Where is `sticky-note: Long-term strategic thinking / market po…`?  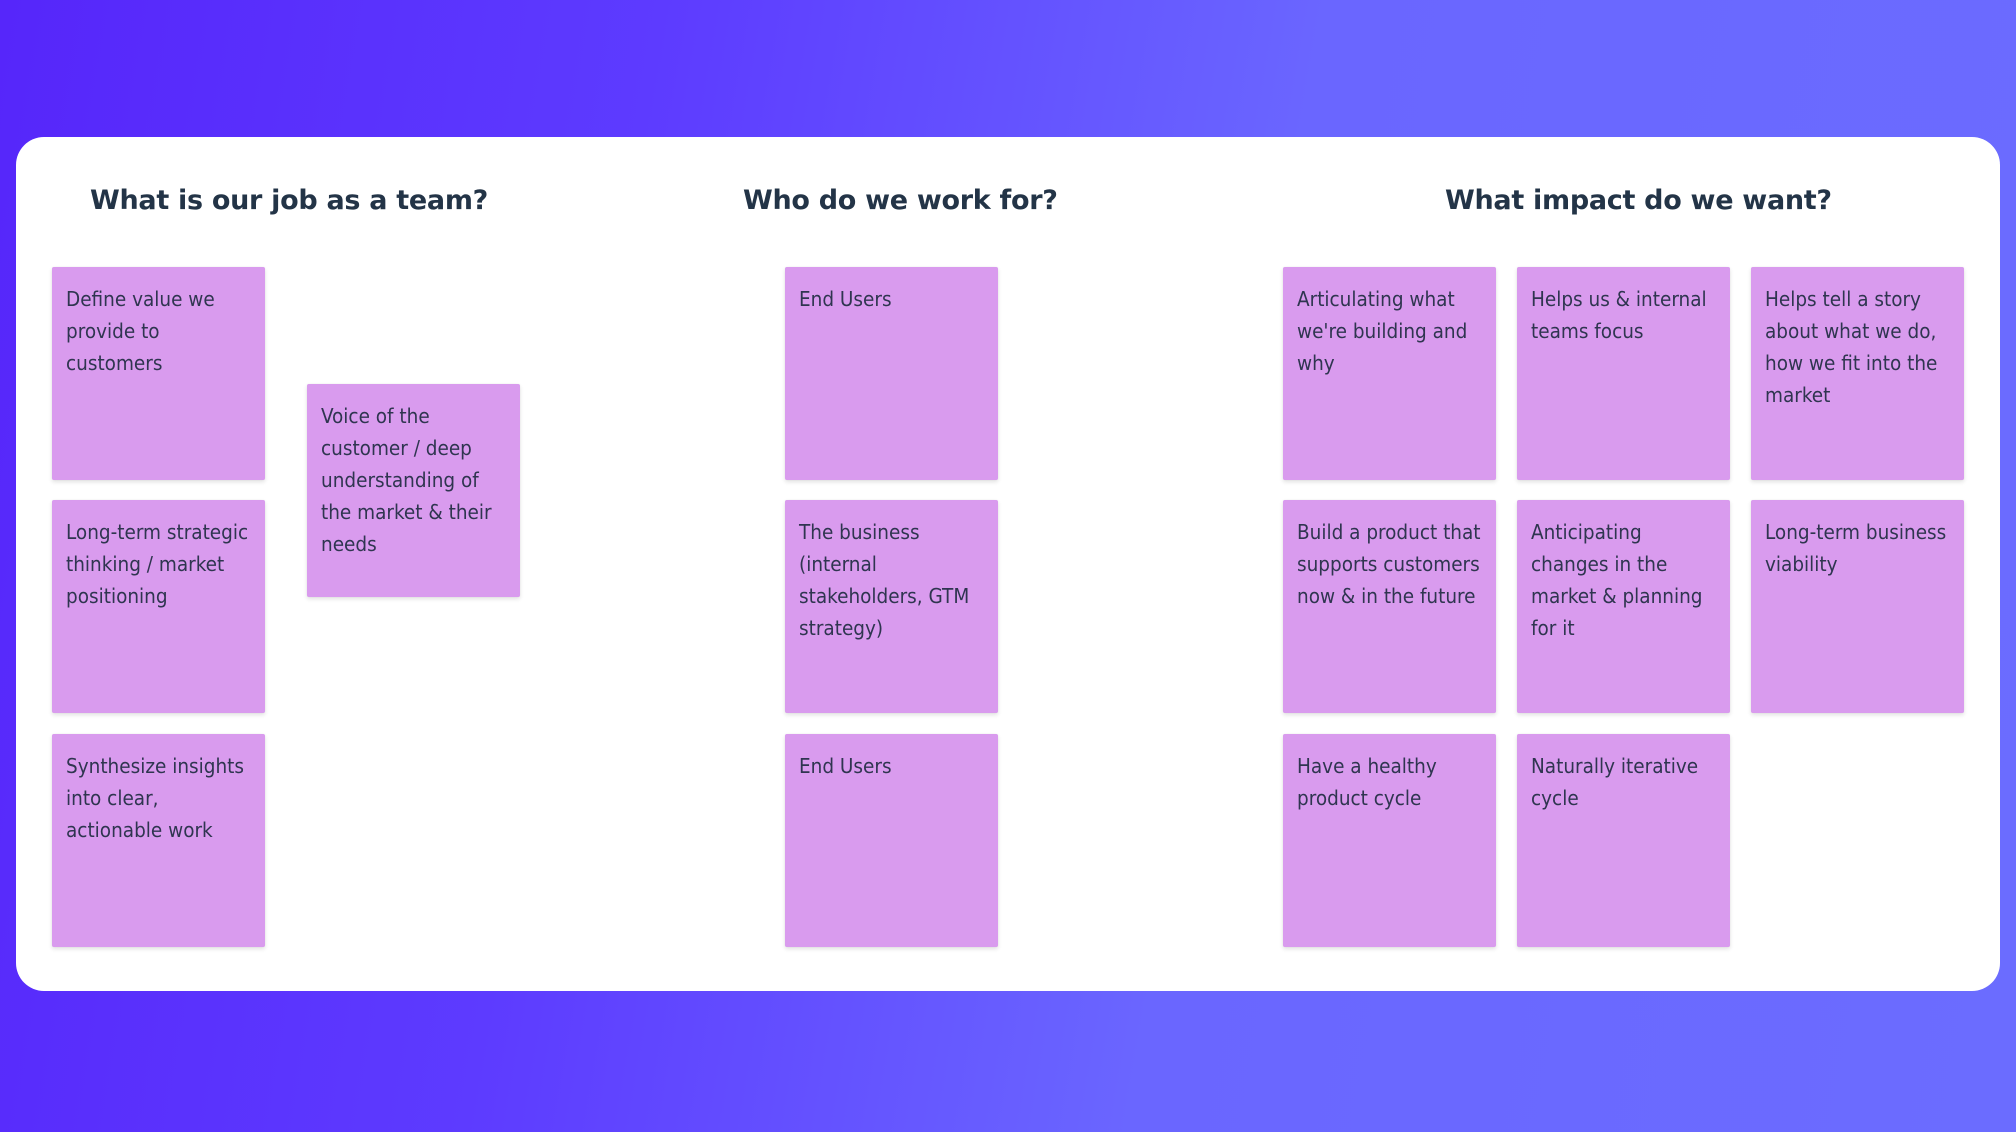 sticky-note: Long-term strategic thinking / market po… is located at coordinates (158, 606).